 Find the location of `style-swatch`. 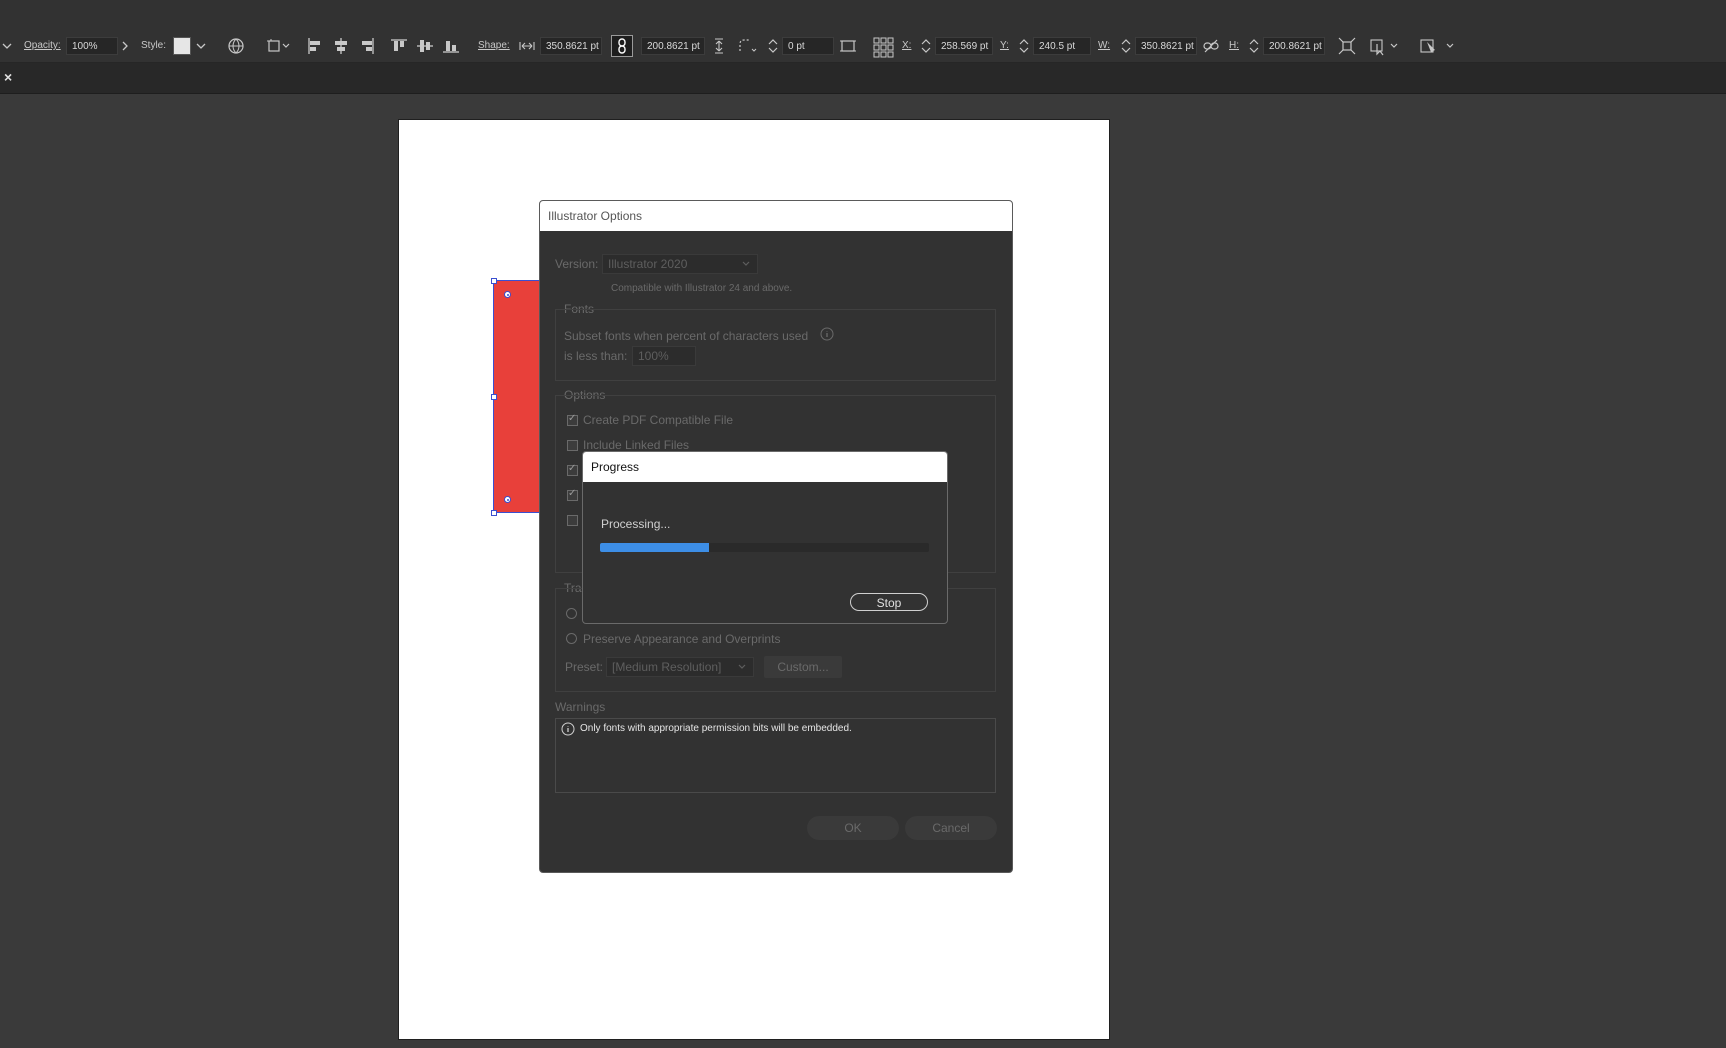

style-swatch is located at coordinates (182, 46).